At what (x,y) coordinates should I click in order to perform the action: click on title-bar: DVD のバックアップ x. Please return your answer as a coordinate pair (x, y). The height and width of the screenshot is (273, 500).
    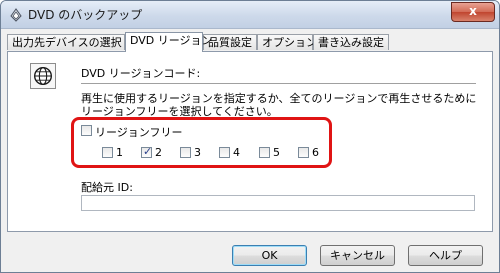
    Looking at the image, I should click on (250, 15).